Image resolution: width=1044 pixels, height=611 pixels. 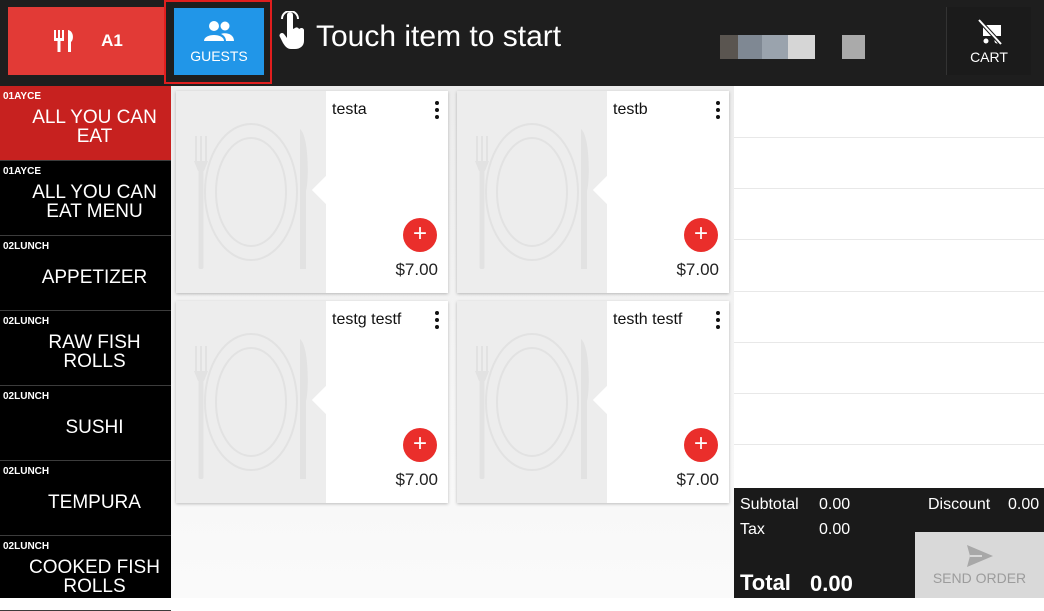 What do you see at coordinates (112, 40) in the screenshot?
I see `table-label: A1` at bounding box center [112, 40].